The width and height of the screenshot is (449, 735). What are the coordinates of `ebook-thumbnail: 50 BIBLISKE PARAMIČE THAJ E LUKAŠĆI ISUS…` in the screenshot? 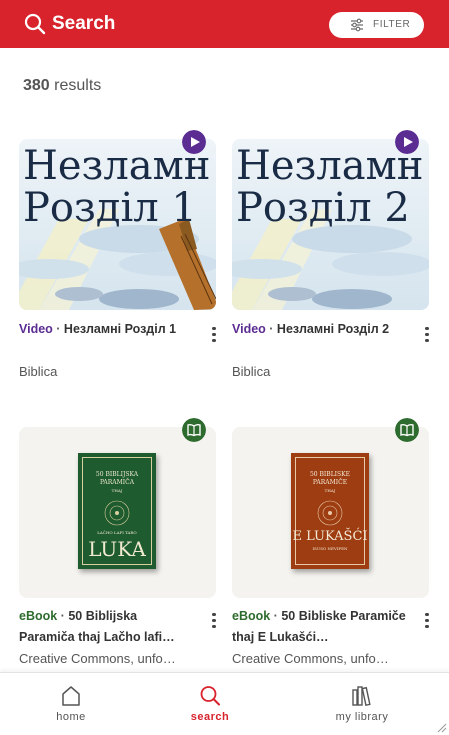 It's located at (330, 512).